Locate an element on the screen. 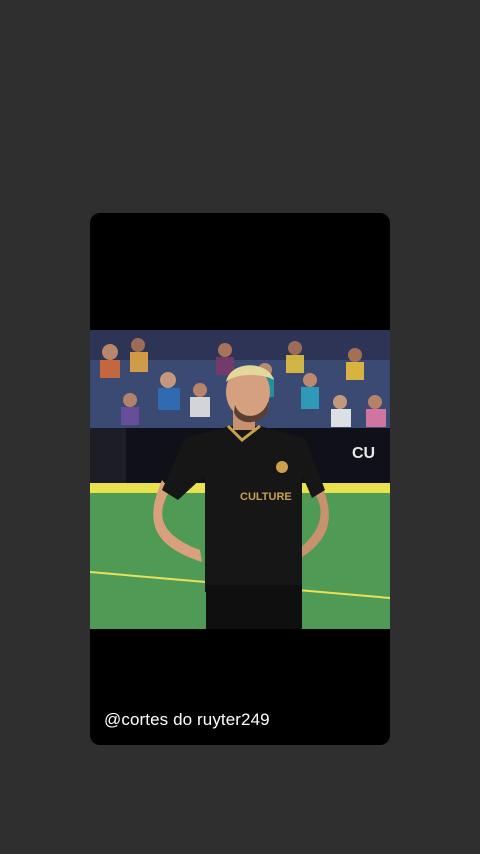  jersey-brand-text: CULTURE is located at coordinates (266, 497).